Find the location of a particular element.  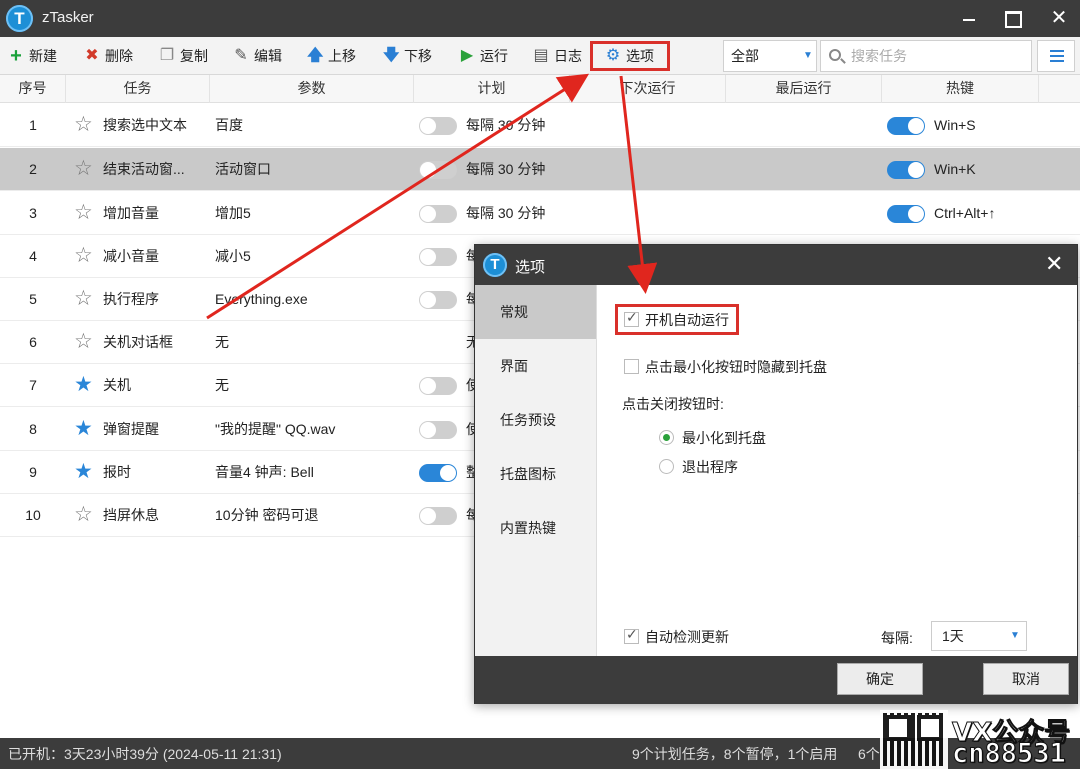

edit-label: 编辑 is located at coordinates (268, 56).